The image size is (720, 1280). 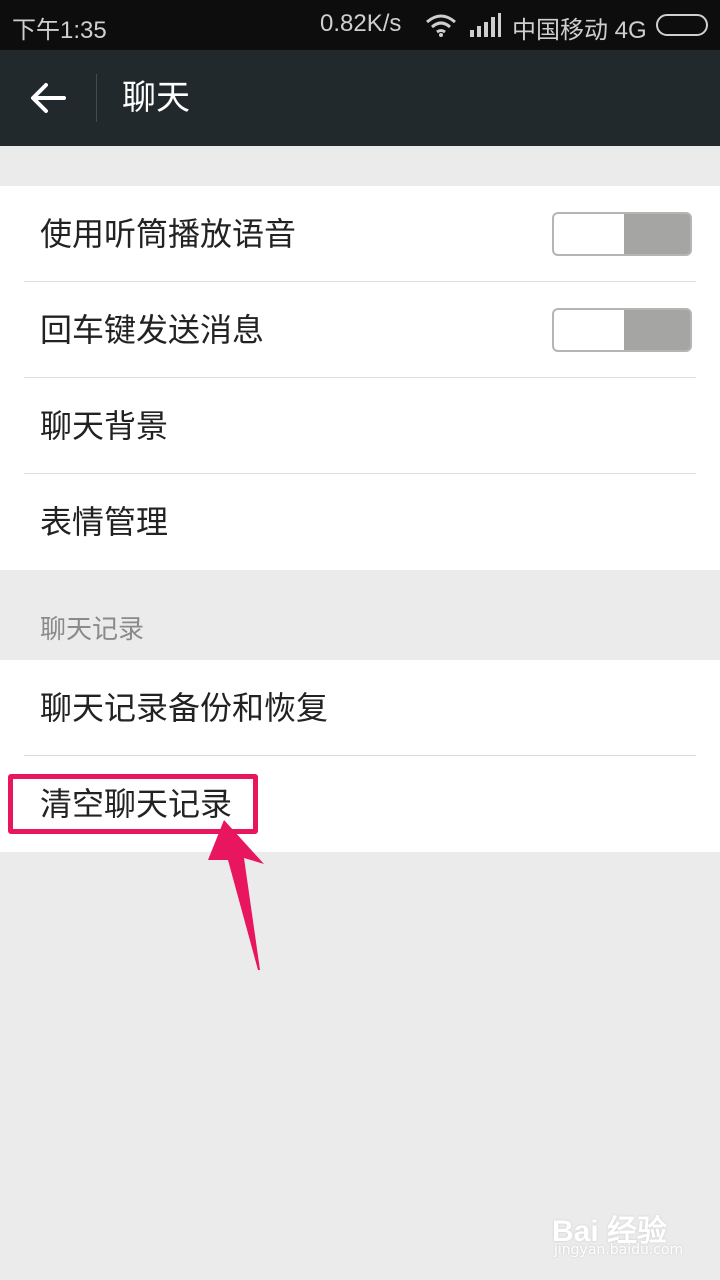 I want to click on battery-icon, so click(x=682, y=25).